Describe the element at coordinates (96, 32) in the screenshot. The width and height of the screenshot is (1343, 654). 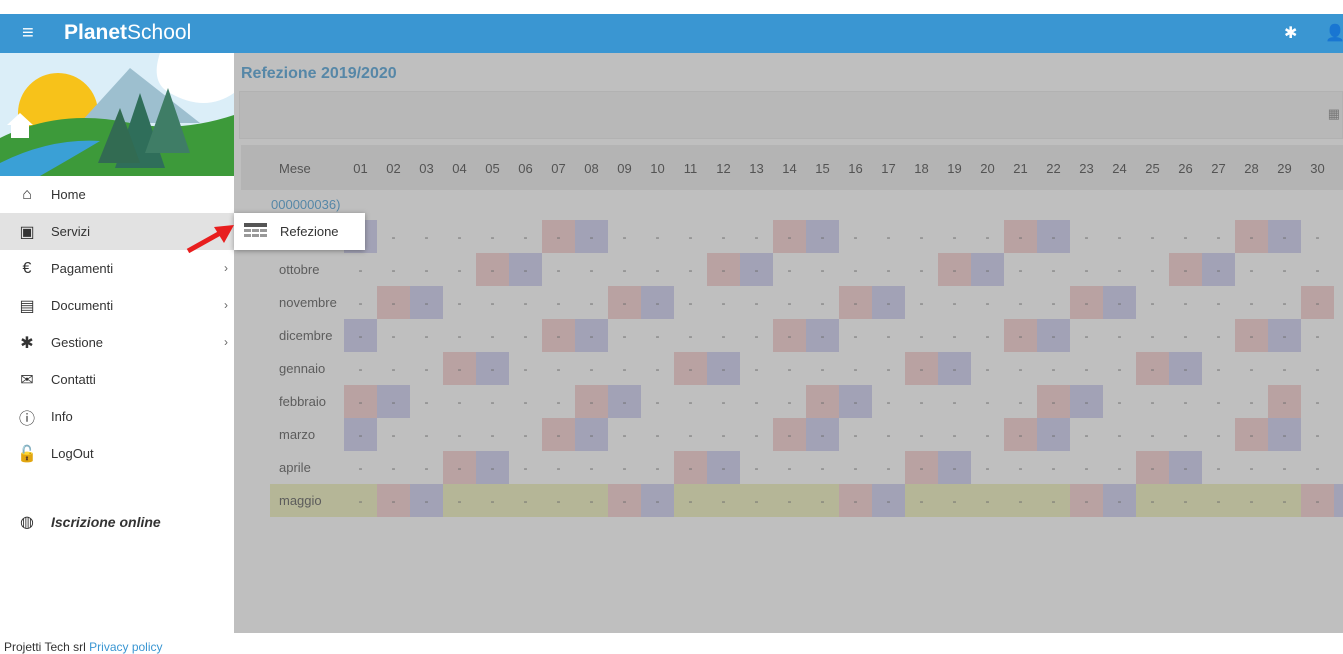
I see `brand-bold: Planet` at that location.